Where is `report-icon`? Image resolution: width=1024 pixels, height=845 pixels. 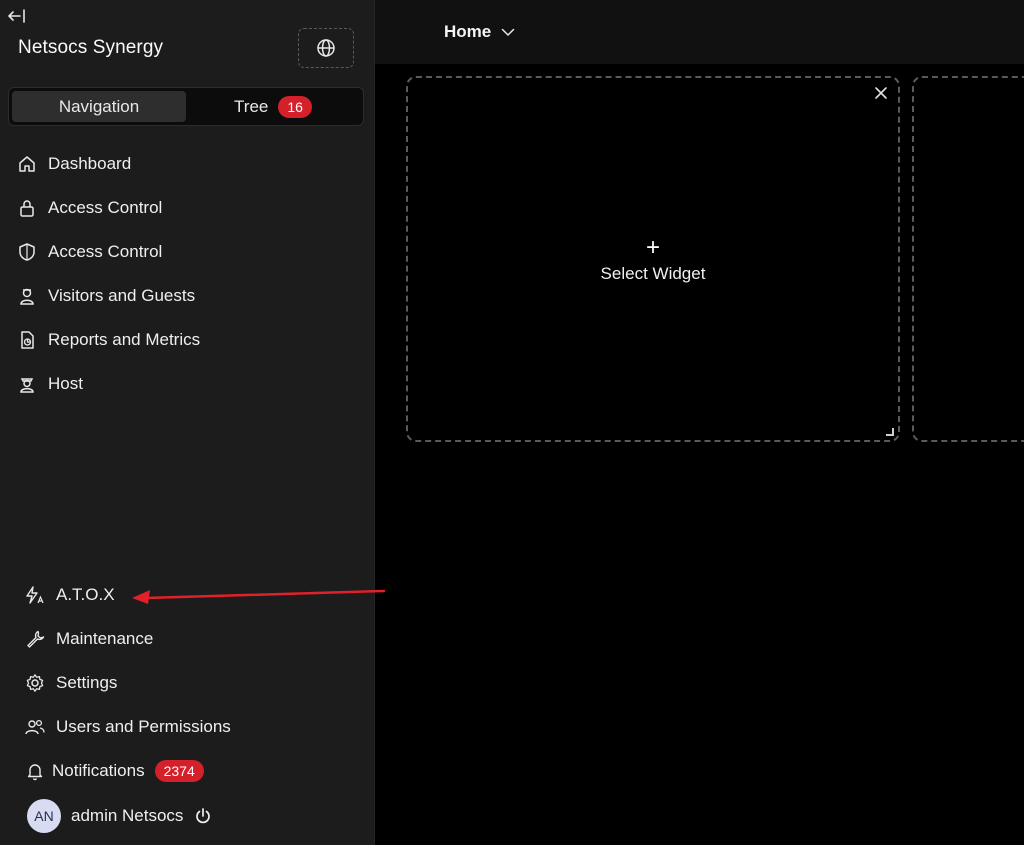 report-icon is located at coordinates (27, 340).